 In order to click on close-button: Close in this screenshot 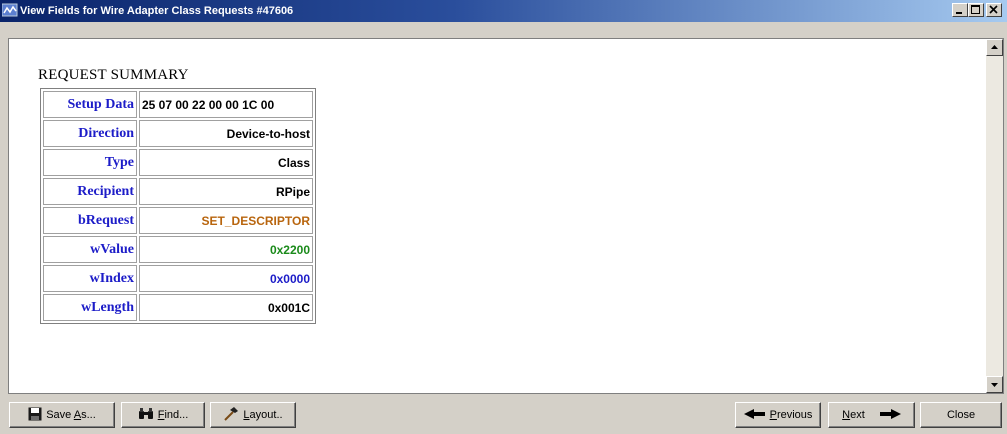, I will do `click(961, 415)`.